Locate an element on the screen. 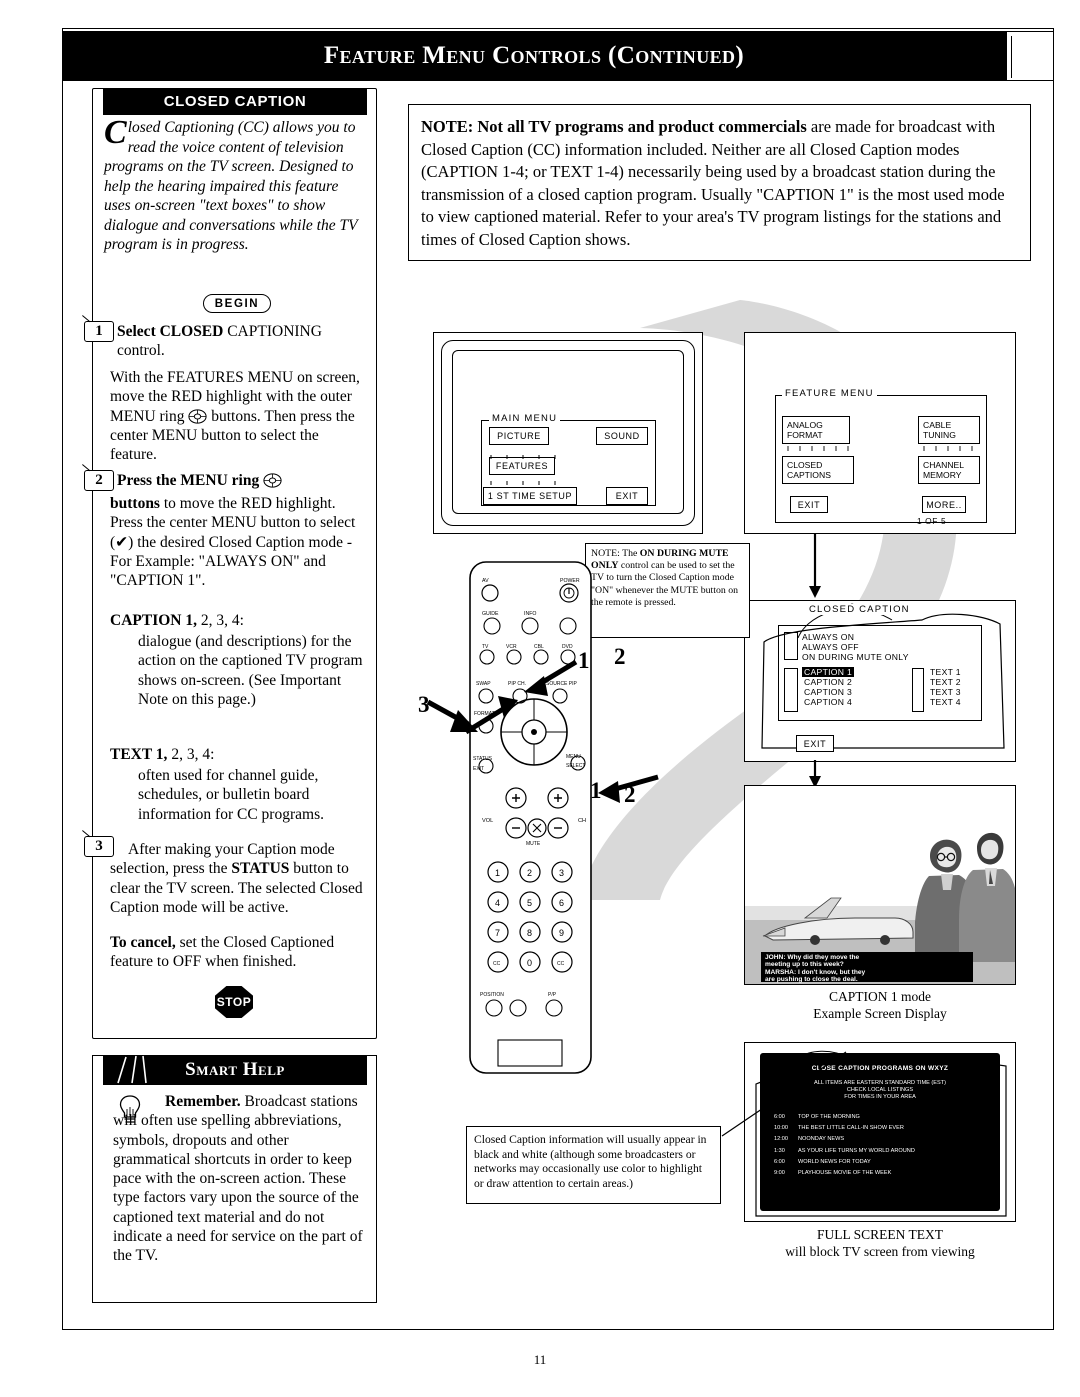  main-menu-picture-button: PICTURE is located at coordinates (519, 436).